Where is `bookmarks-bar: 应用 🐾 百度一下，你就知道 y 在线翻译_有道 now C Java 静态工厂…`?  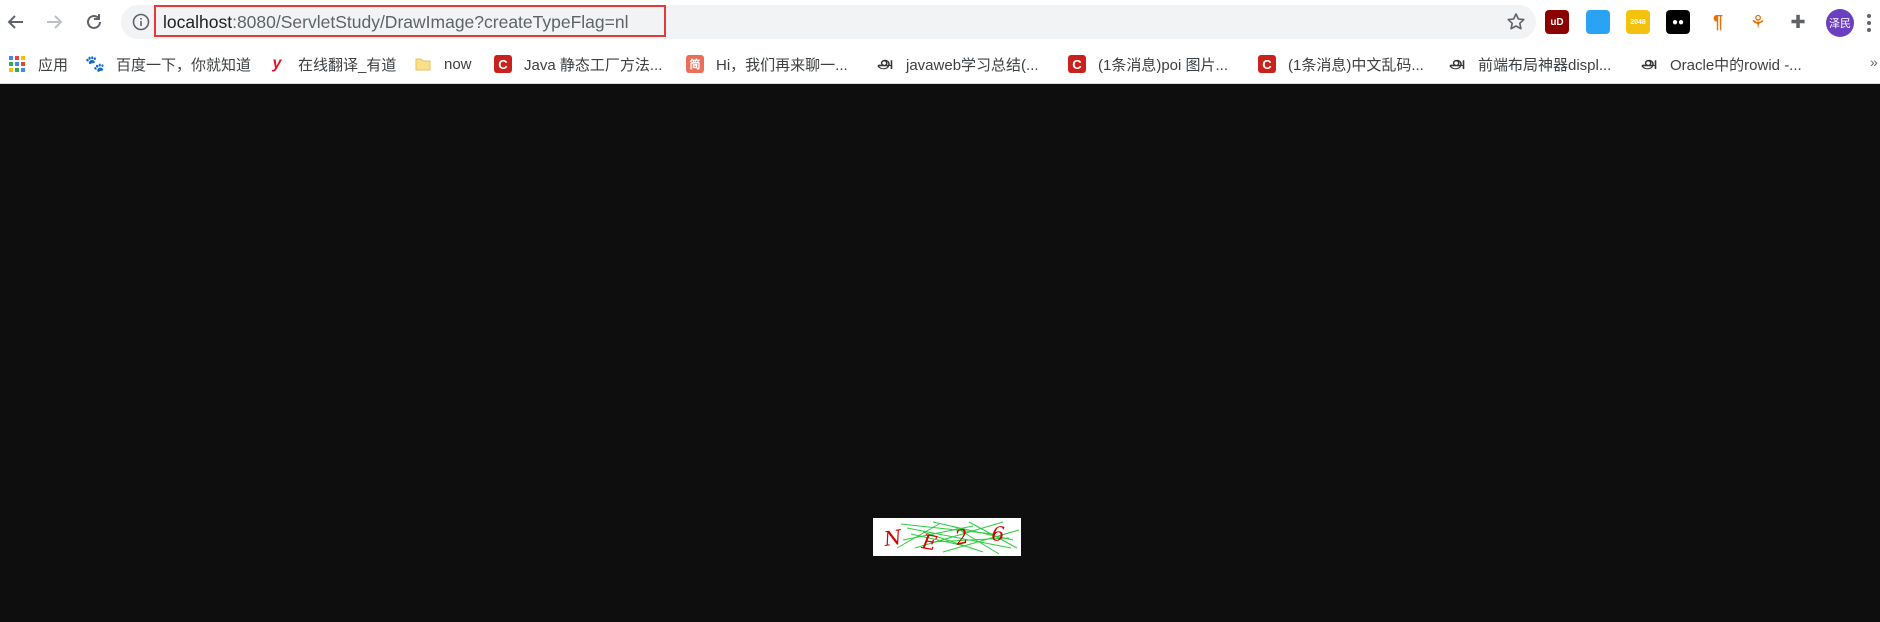 bookmarks-bar: 应用 🐾 百度一下，你就知道 y 在线翻译_有道 now C Java 静态工厂… is located at coordinates (940, 64).